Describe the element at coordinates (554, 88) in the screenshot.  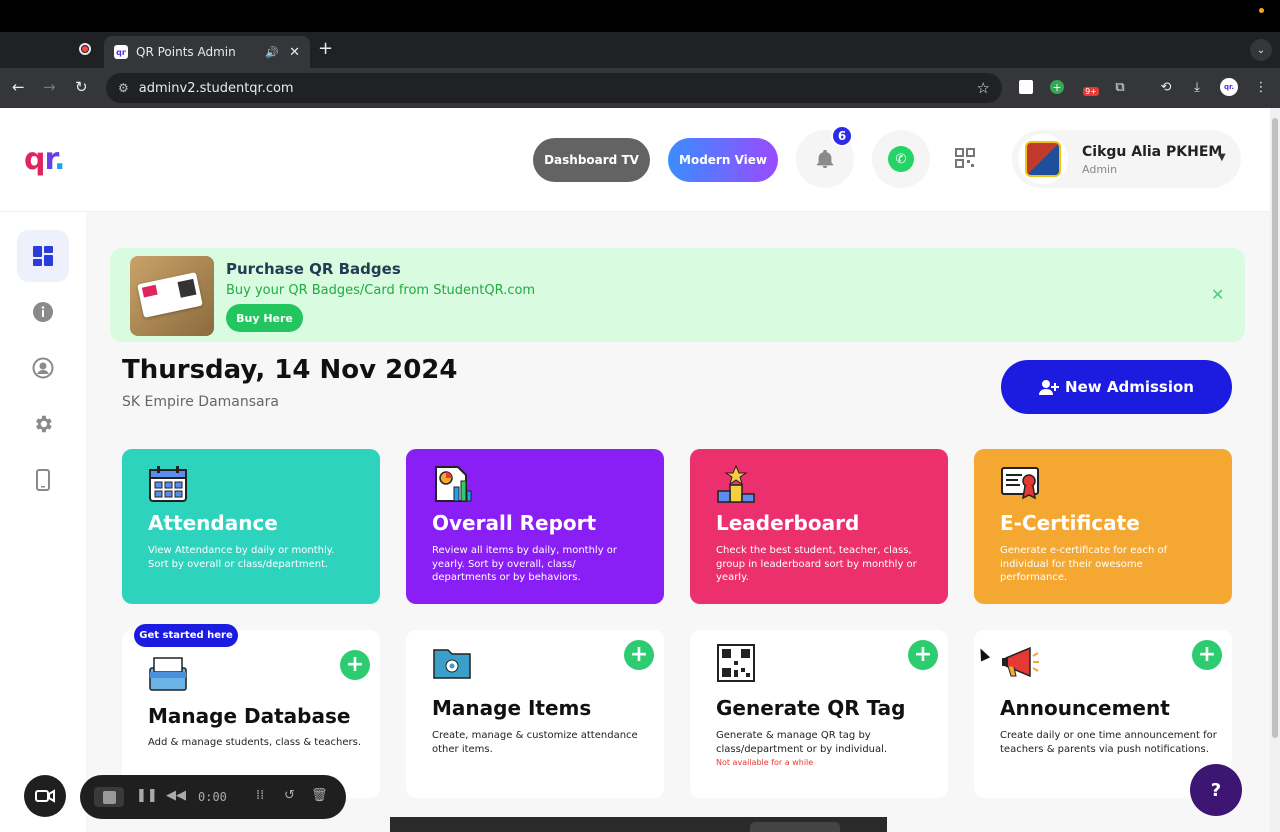
I see `address-bar: ⚙ adminv2.studentqr.com ☆` at that location.